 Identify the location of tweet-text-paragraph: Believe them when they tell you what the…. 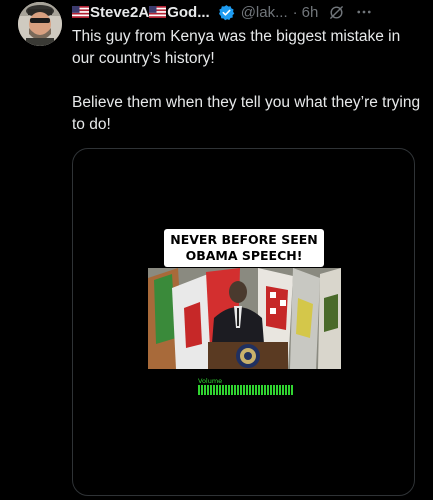
(246, 113).